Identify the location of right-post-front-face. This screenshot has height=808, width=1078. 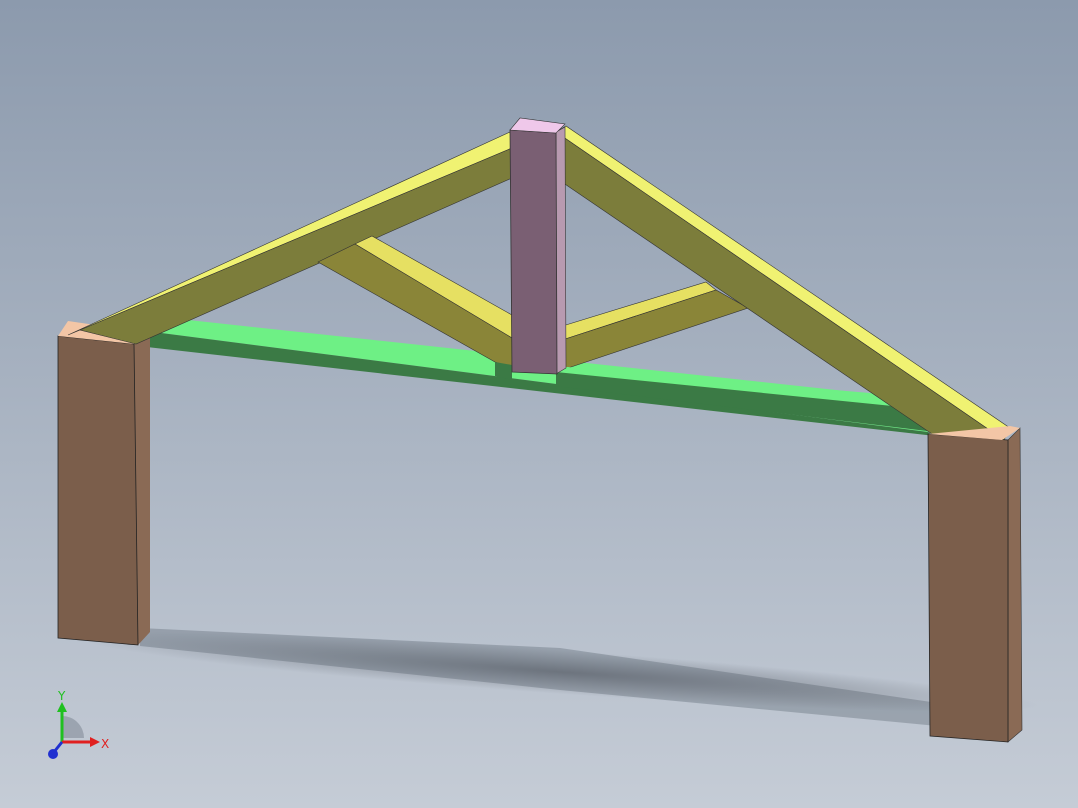
(968, 588).